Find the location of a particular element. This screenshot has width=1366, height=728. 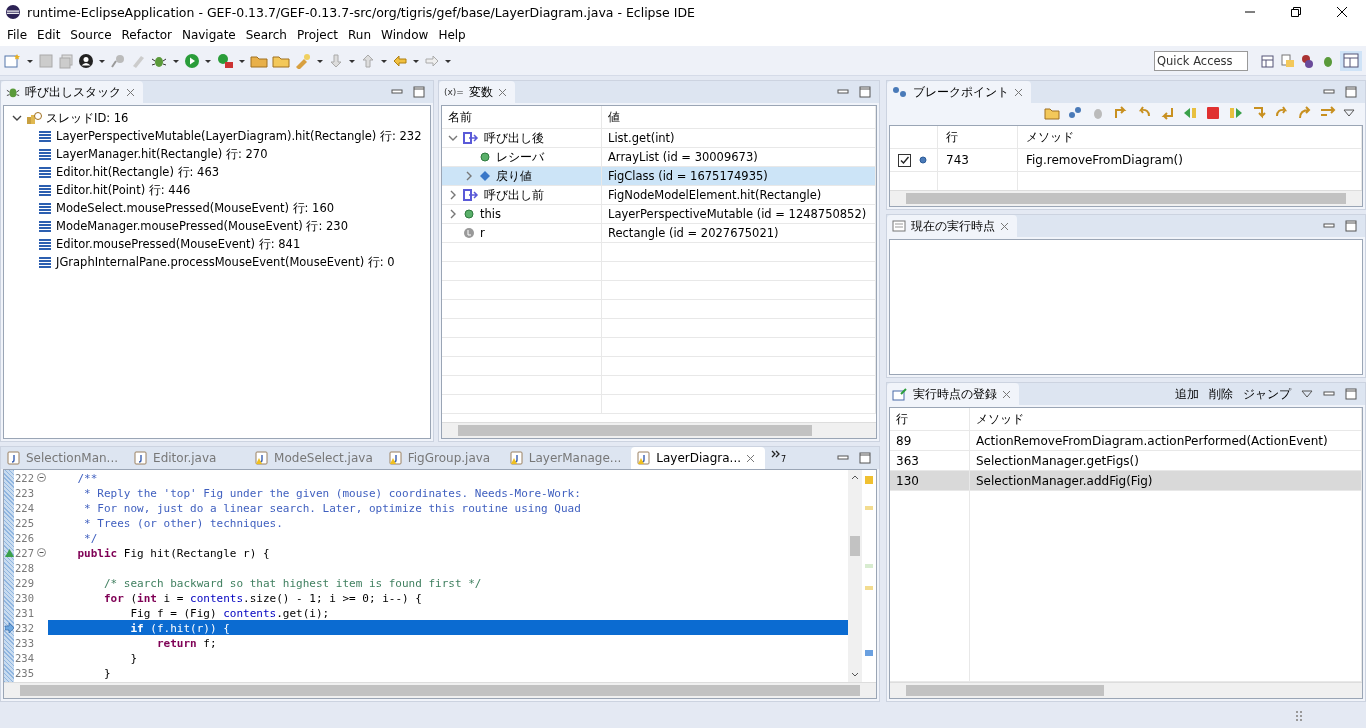

perspective-icon is located at coordinates (1268, 60).